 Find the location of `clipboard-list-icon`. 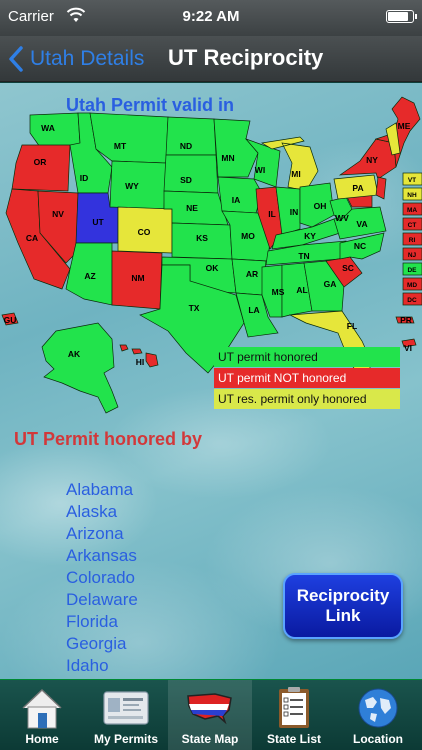

clipboard-list-icon is located at coordinates (294, 707).